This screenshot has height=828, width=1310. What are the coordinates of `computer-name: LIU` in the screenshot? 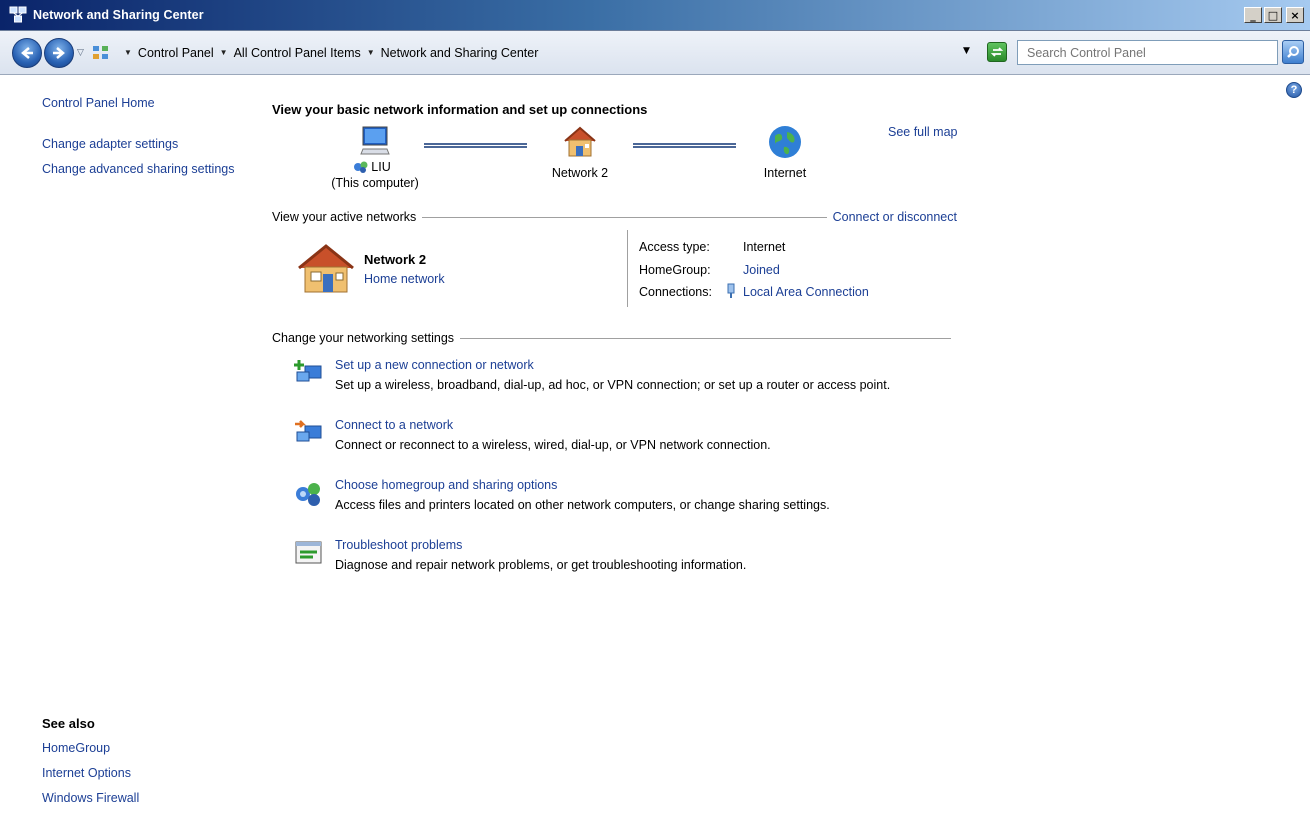 It's located at (381, 167).